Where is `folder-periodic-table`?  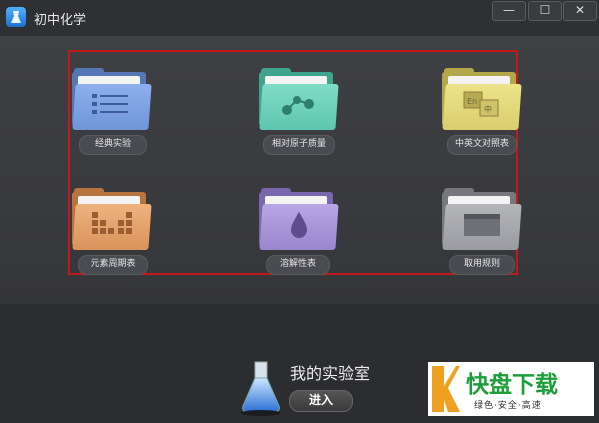
folder-periodic-table is located at coordinates (112, 220).